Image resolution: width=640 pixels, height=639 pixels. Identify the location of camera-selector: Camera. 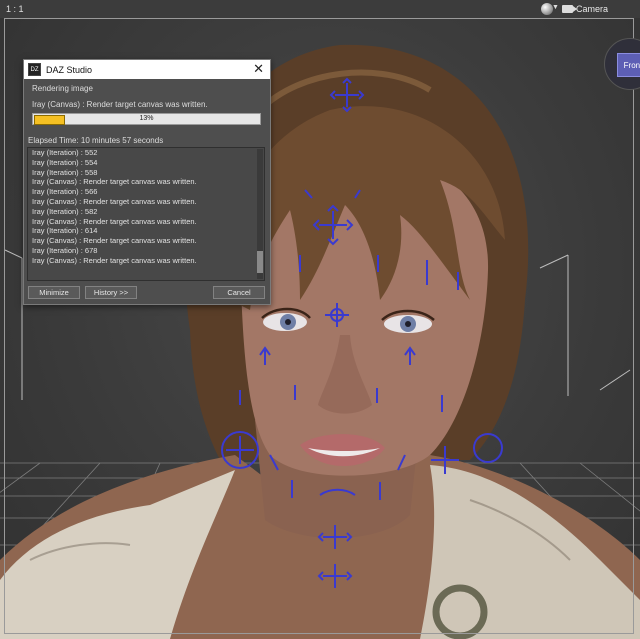
(585, 9).